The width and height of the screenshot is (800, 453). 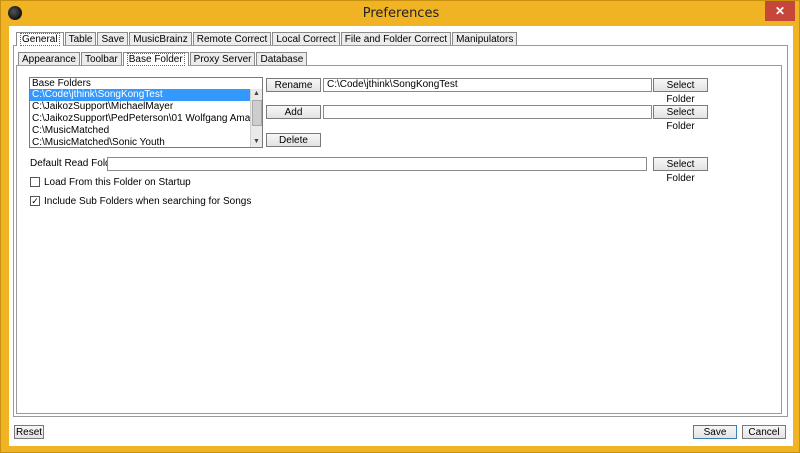 What do you see at coordinates (282, 58) in the screenshot?
I see `tab-database: Database` at bounding box center [282, 58].